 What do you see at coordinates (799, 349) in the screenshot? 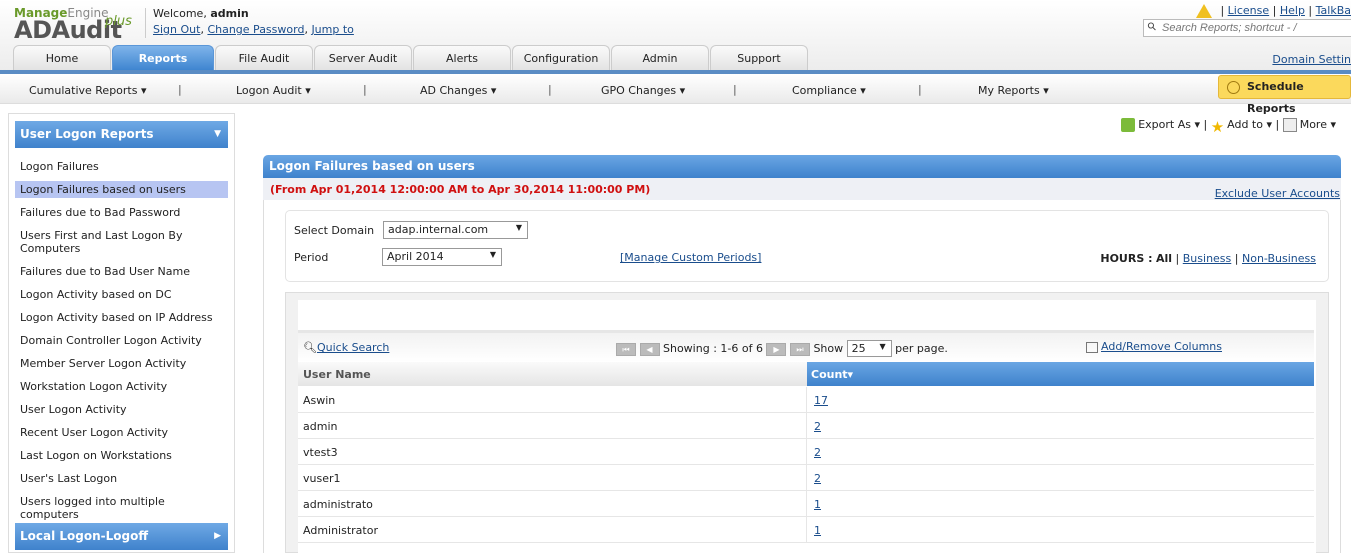
I see `last-page-icon: ⏭` at bounding box center [799, 349].